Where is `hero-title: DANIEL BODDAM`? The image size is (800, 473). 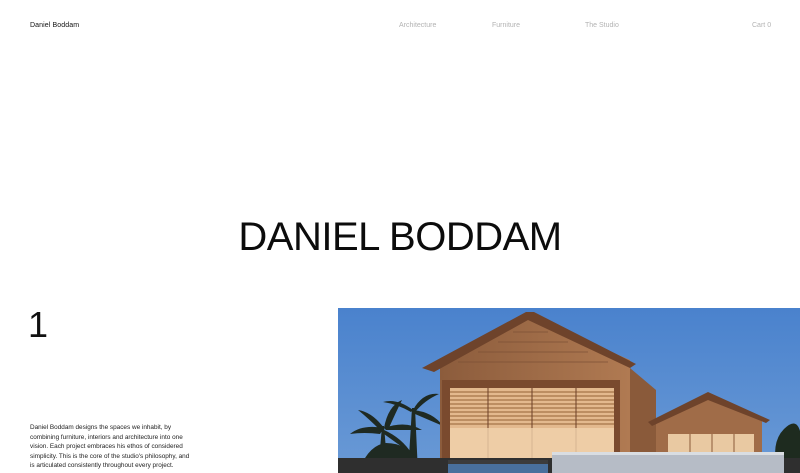
hero-title: DANIEL BODDAM is located at coordinates (400, 237).